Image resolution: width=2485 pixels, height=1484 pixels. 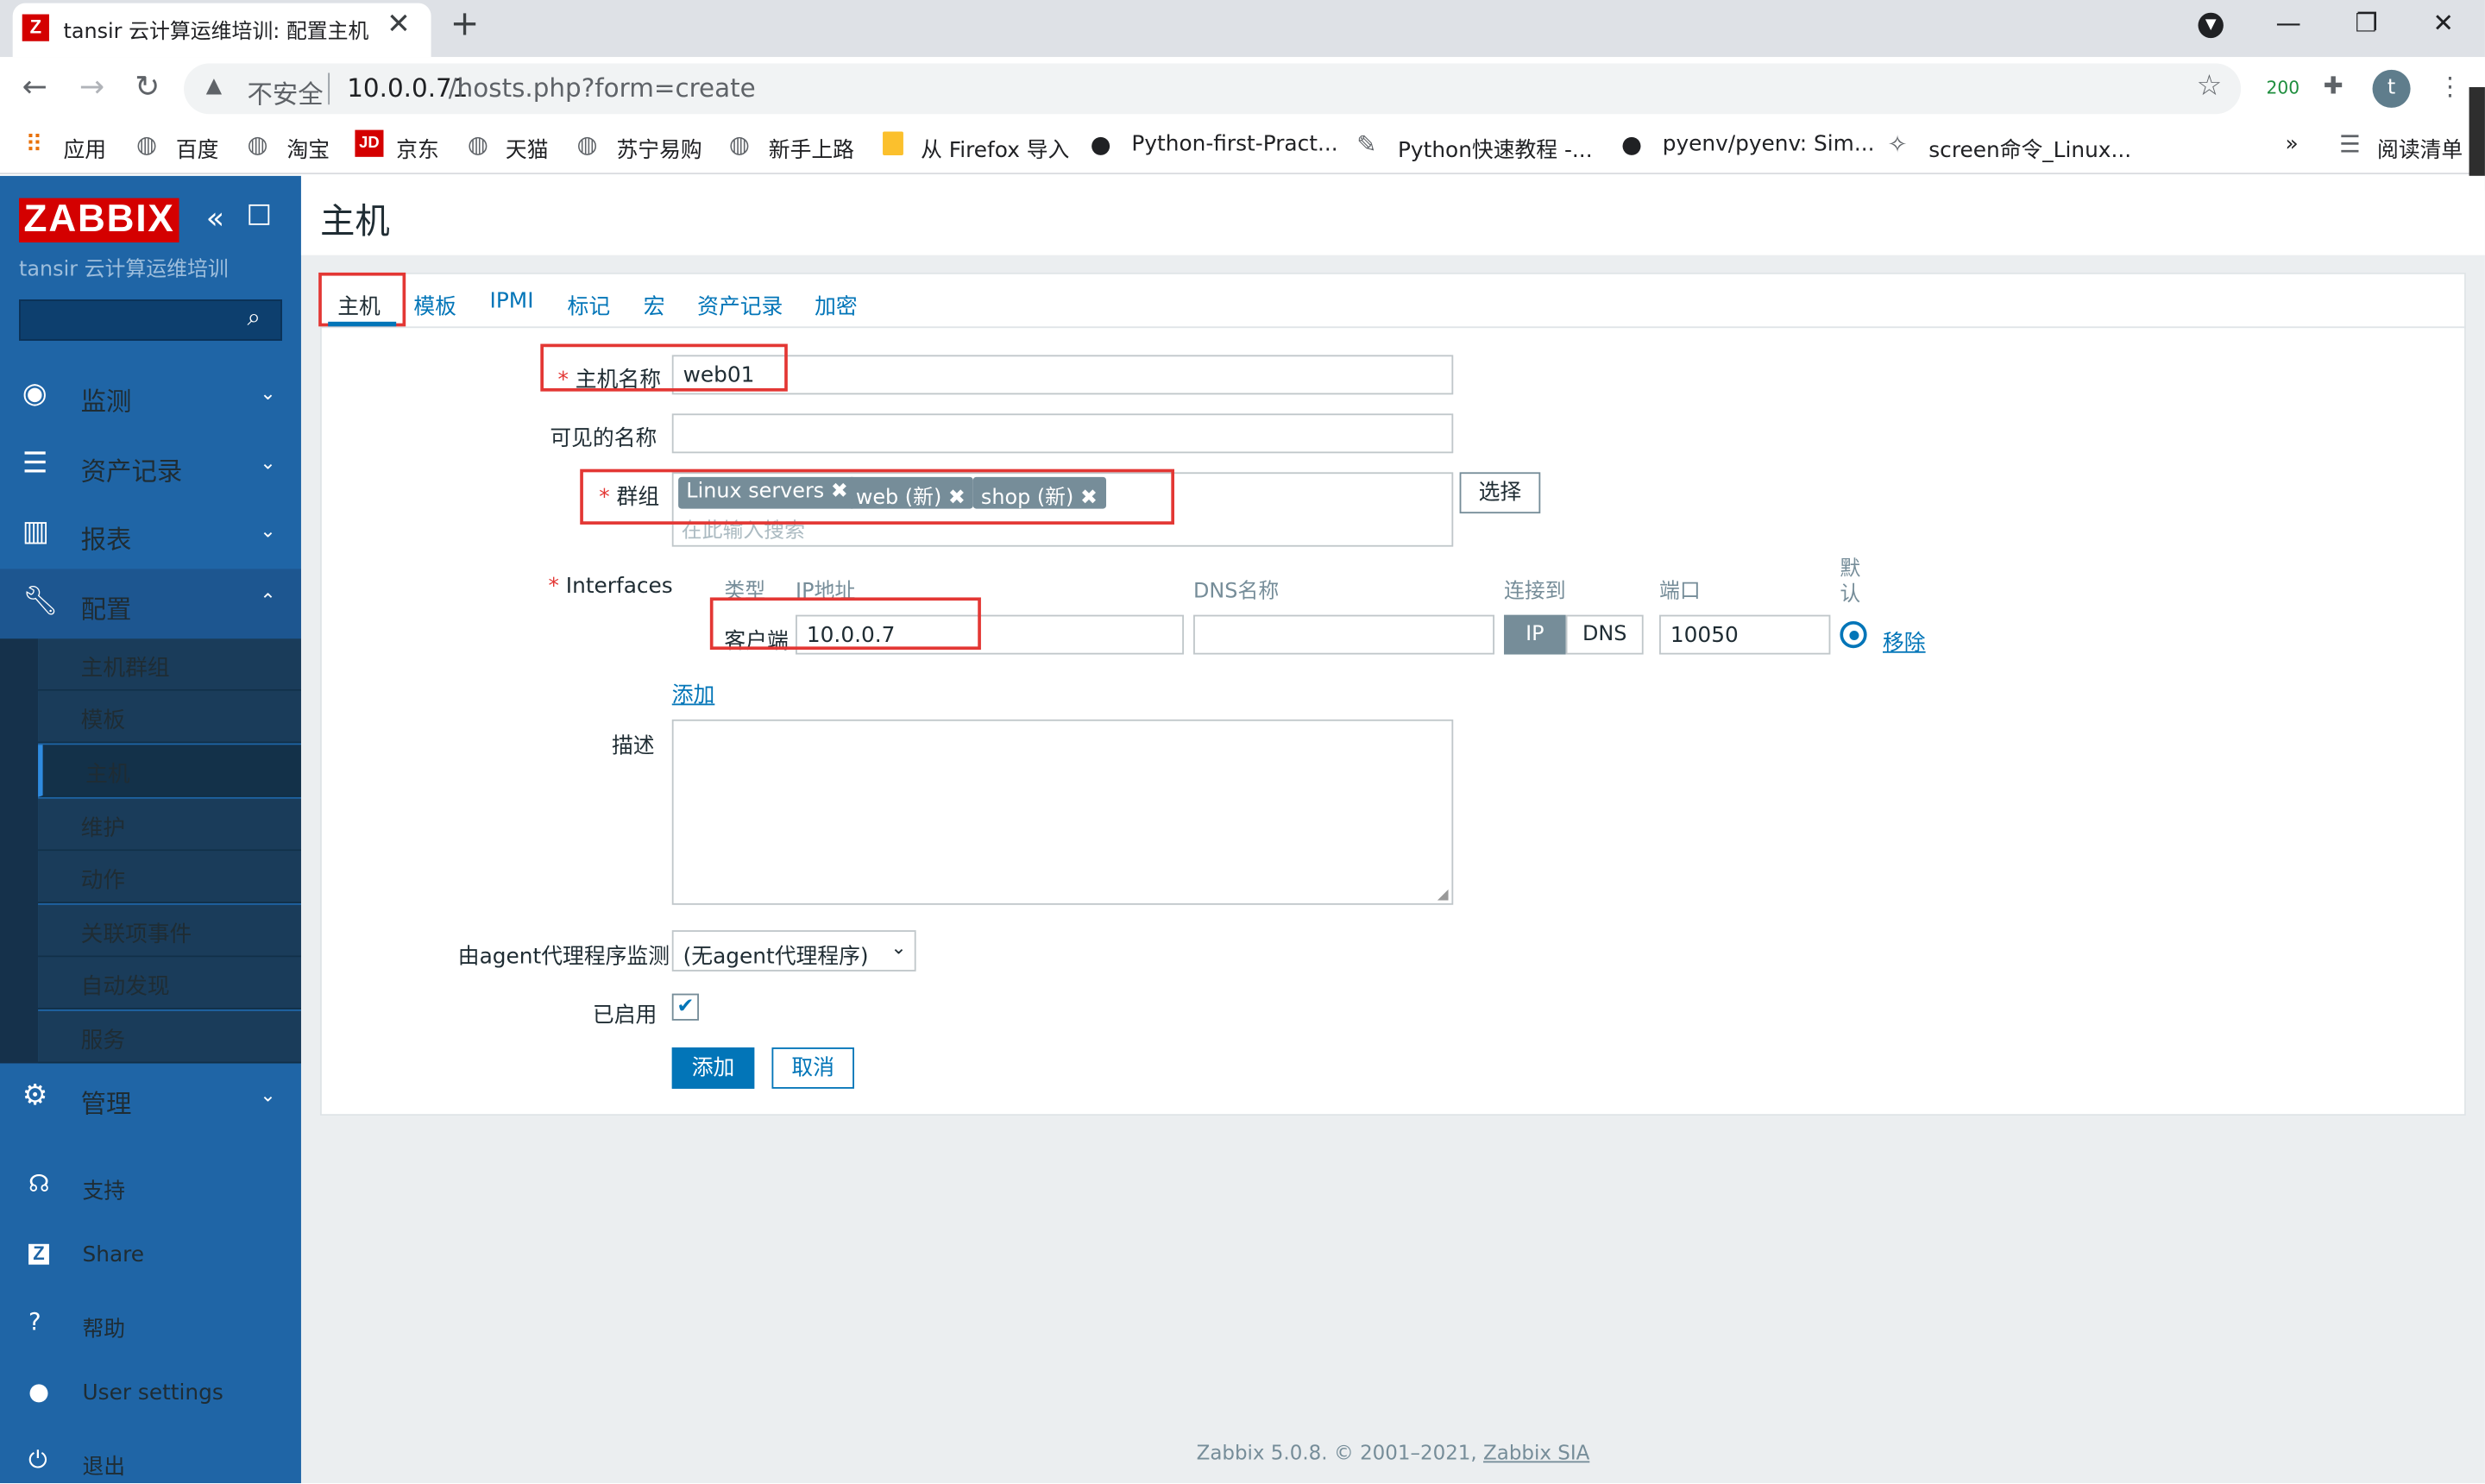 What do you see at coordinates (362, 324) in the screenshot?
I see `active-tab-indicator` at bounding box center [362, 324].